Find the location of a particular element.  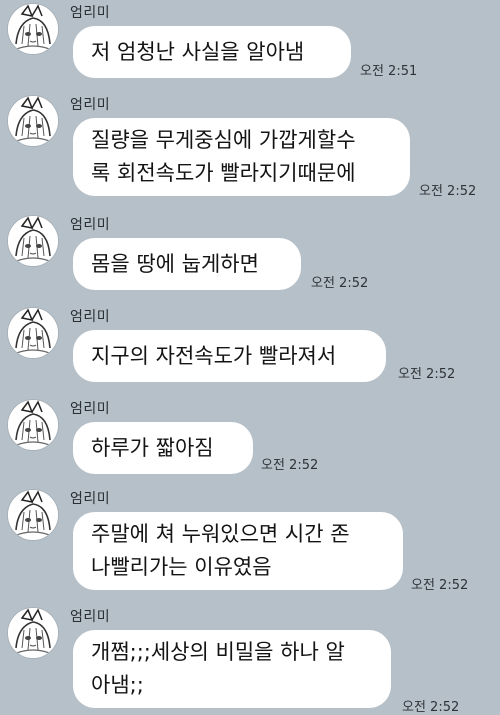

message-text-line: 록 회전속도가 빨라지기때문에 is located at coordinates (223, 173).